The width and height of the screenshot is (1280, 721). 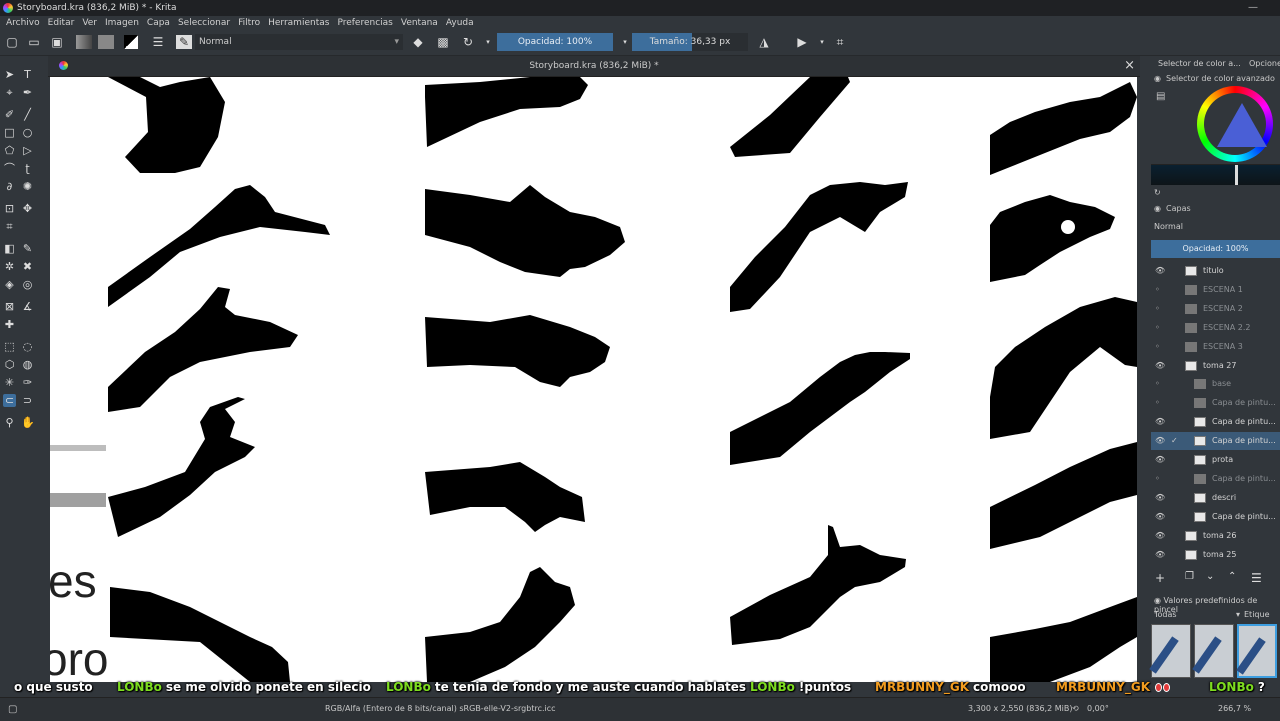 I want to click on calligraphy-icon: ✒, so click(x=27, y=92).